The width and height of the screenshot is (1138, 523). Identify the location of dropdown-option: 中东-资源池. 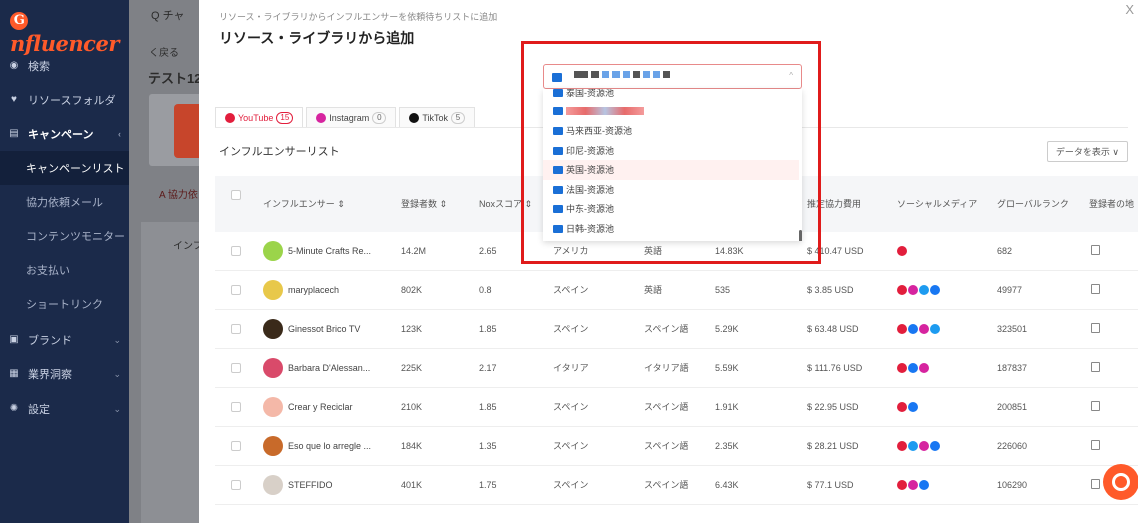
(671, 209).